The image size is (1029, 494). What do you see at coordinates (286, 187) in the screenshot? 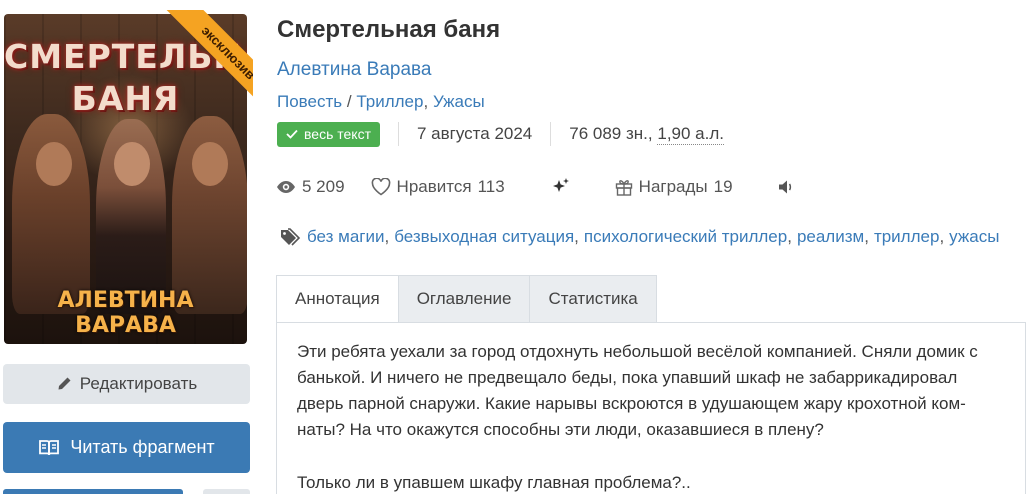
I see `eye-icon` at bounding box center [286, 187].